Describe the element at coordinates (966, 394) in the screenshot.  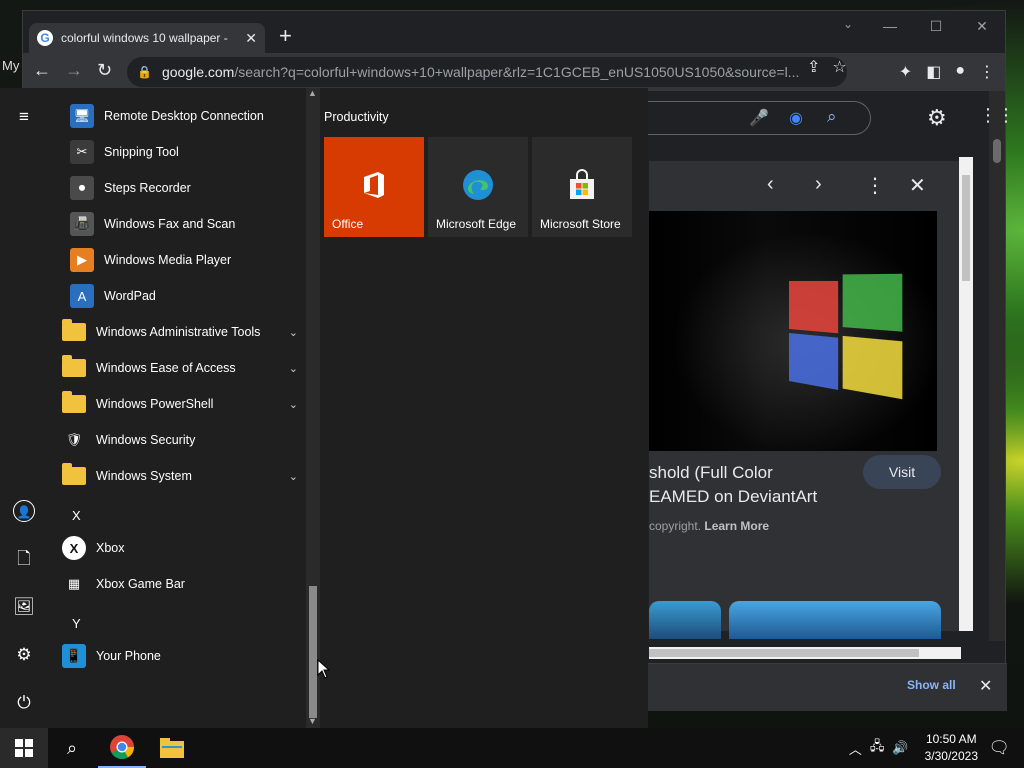
I see `preview-vertical-scrollbar` at that location.